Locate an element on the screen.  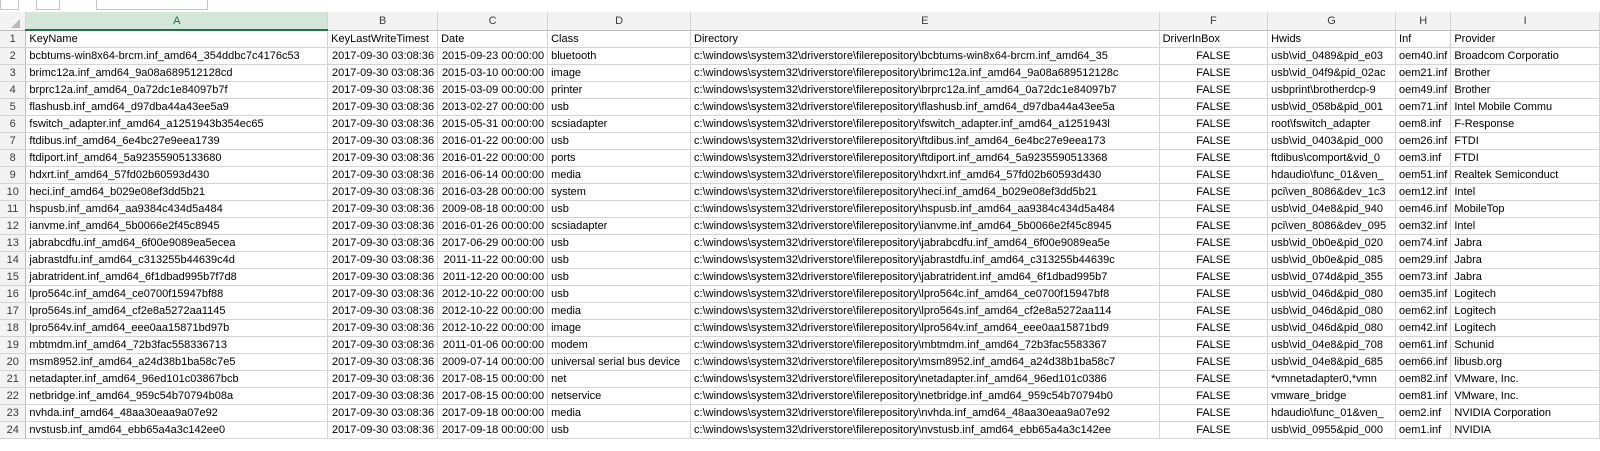
cell-c6: 2015-05-31 00:00:00 is located at coordinates (493, 124).